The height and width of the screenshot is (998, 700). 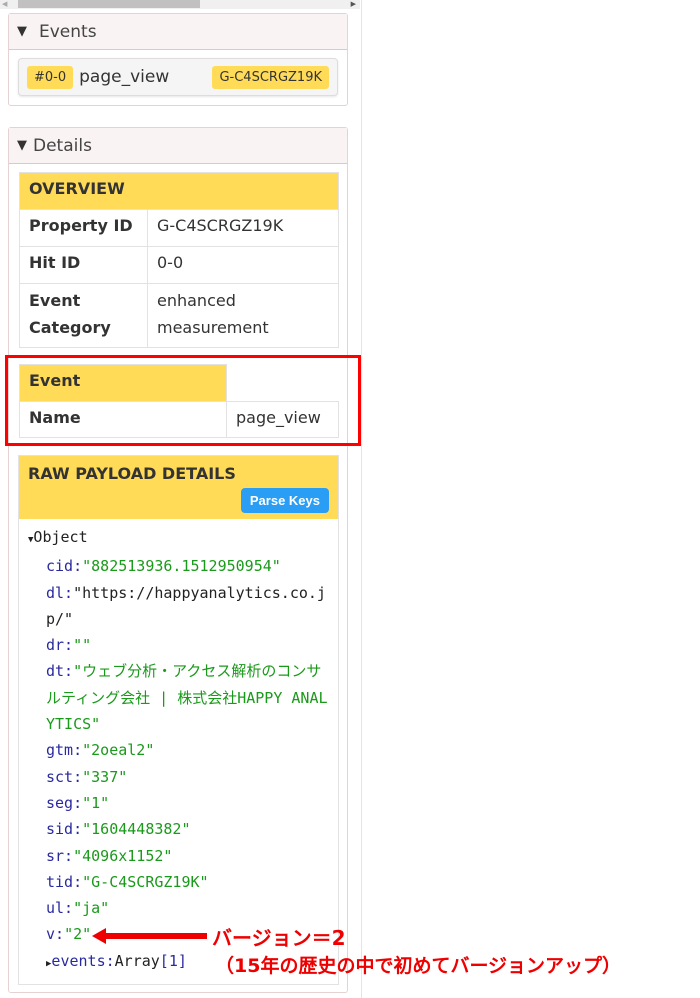 What do you see at coordinates (173, 960) in the screenshot?
I see `array-count: [1]` at bounding box center [173, 960].